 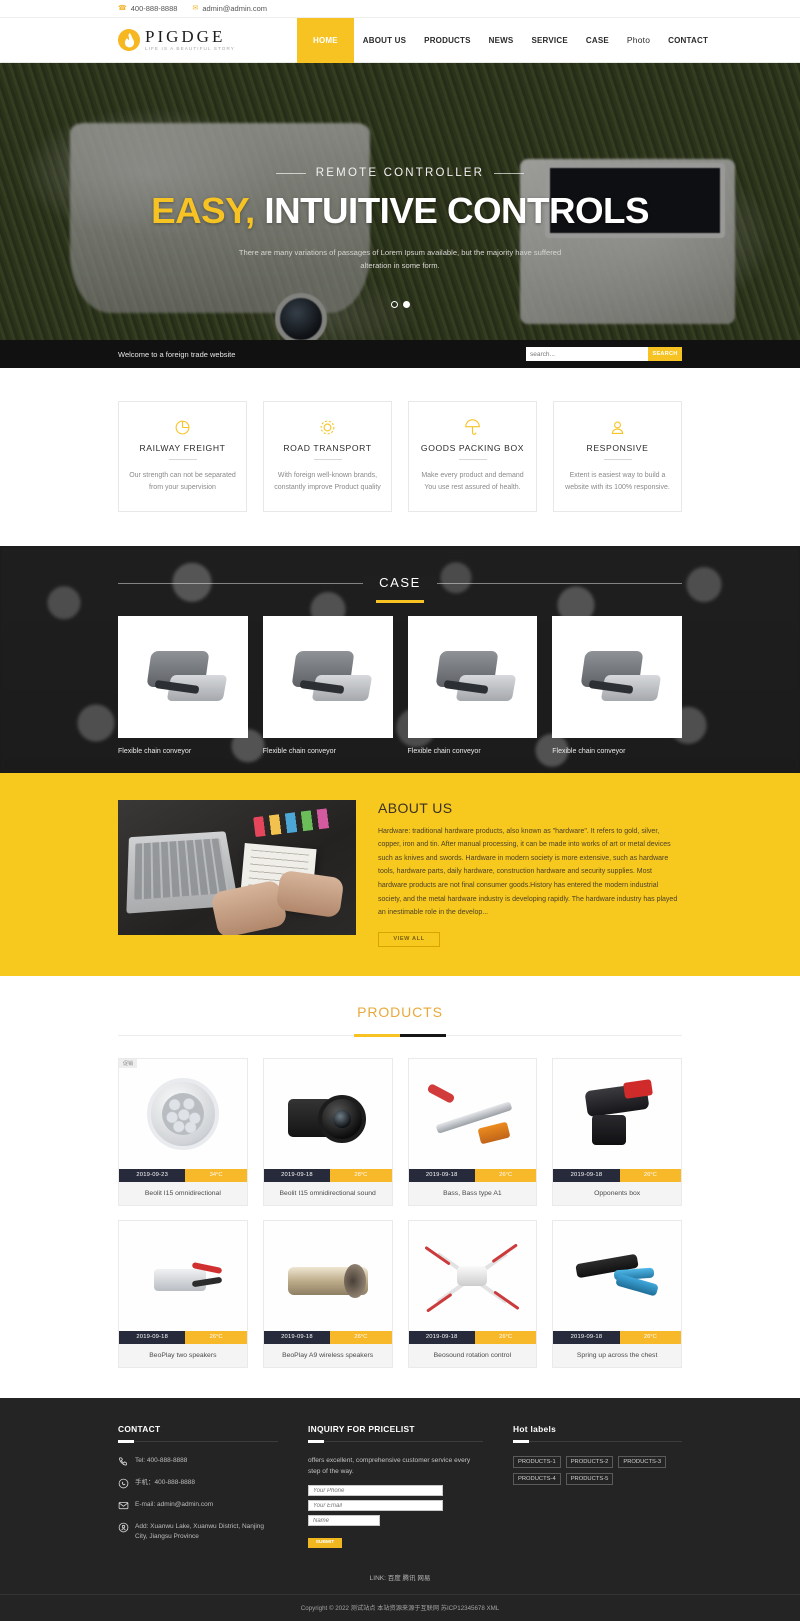 What do you see at coordinates (123, 1505) in the screenshot?
I see `mail-icon` at bounding box center [123, 1505].